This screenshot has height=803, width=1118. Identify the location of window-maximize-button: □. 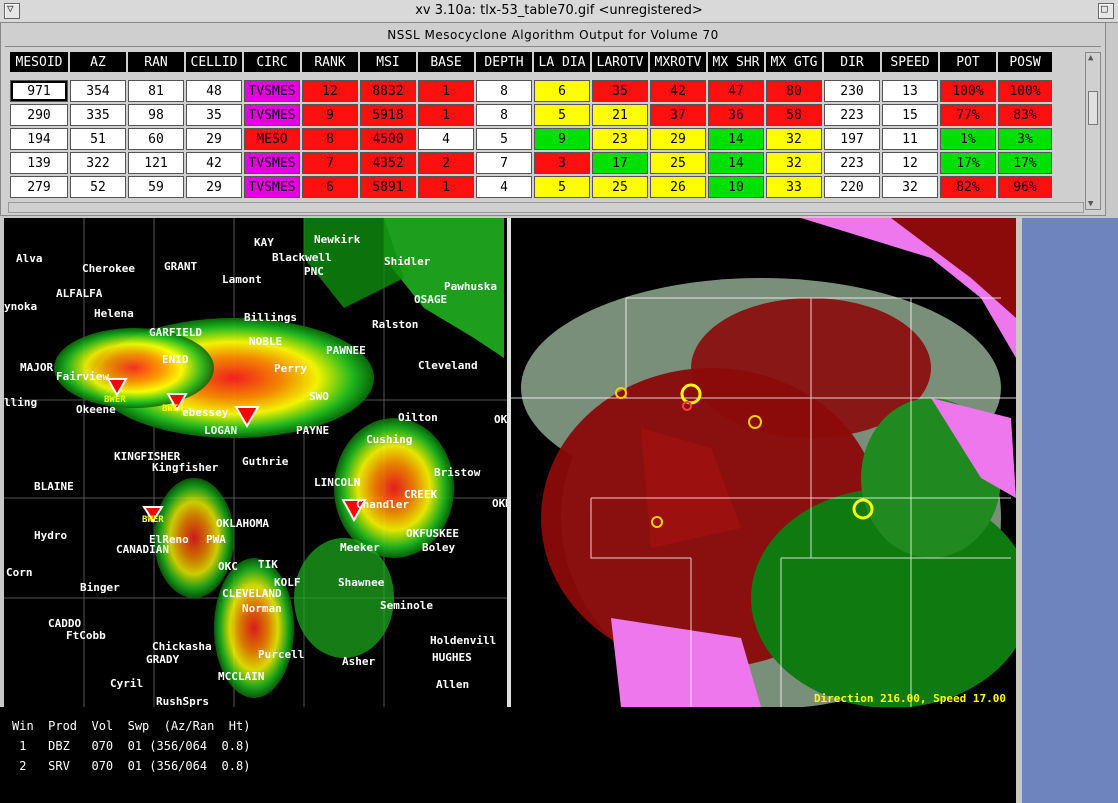
(1106, 10).